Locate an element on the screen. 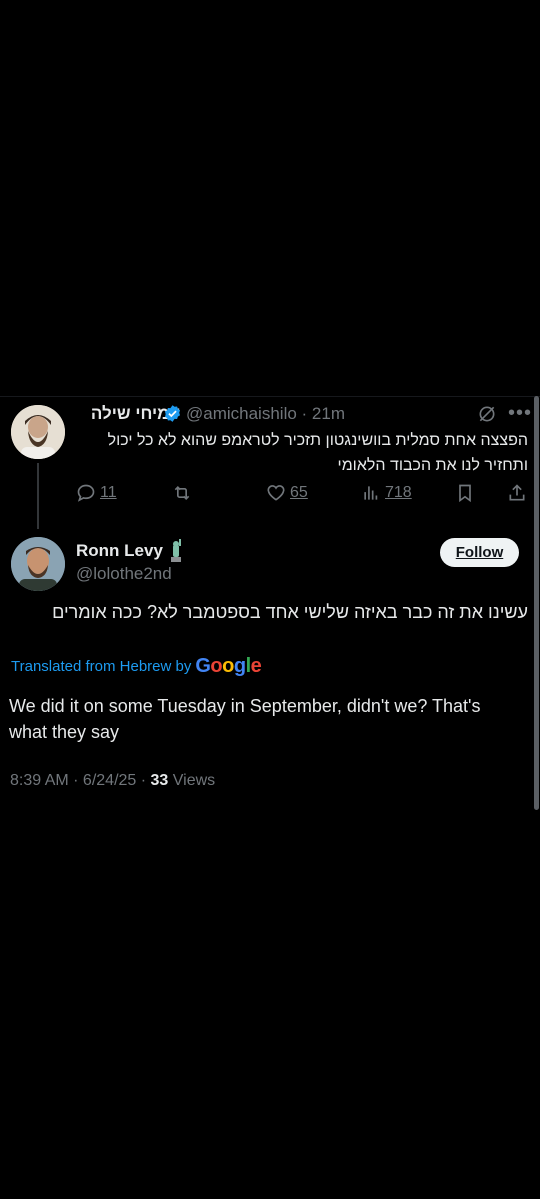 The width and height of the screenshot is (540, 1199). view-count: 33 is located at coordinates (159, 780).